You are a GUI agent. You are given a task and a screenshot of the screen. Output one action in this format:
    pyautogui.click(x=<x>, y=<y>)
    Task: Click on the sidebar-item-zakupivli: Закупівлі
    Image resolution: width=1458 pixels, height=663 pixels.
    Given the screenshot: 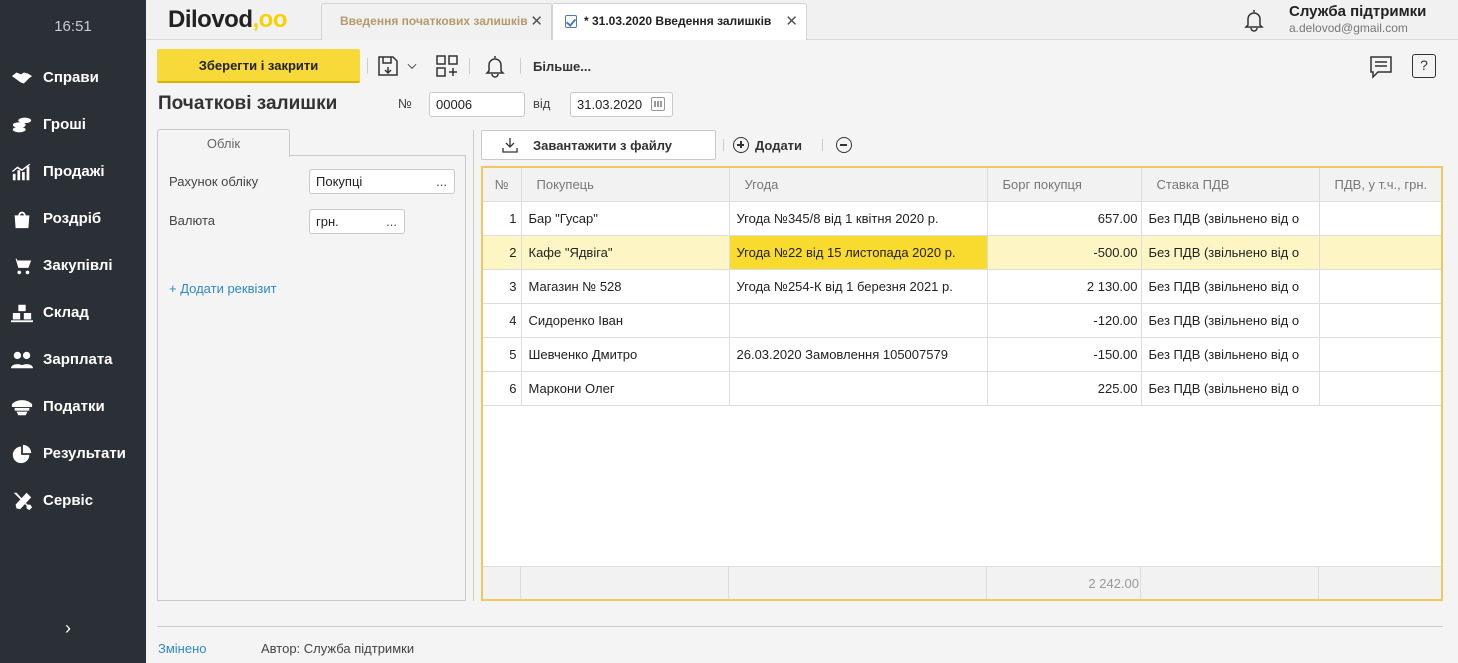 What is the action you would take?
    pyautogui.click(x=73, y=265)
    